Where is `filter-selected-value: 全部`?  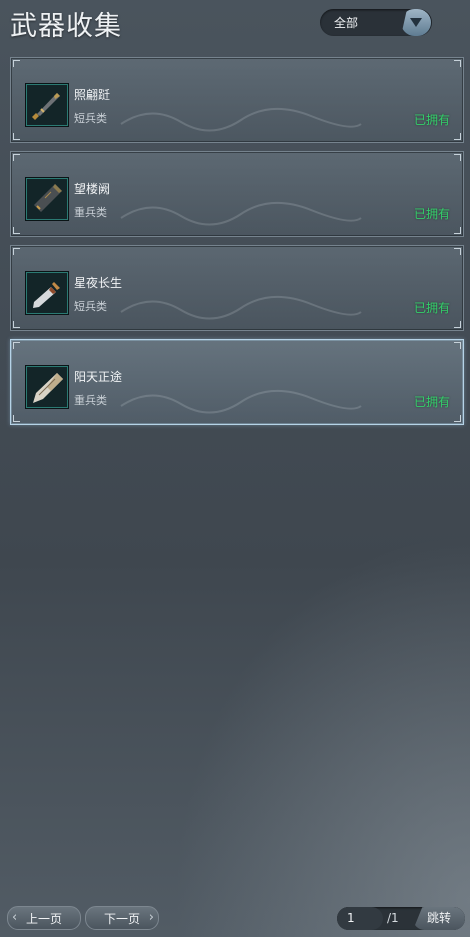
filter-selected-value: 全部 is located at coordinates (346, 23).